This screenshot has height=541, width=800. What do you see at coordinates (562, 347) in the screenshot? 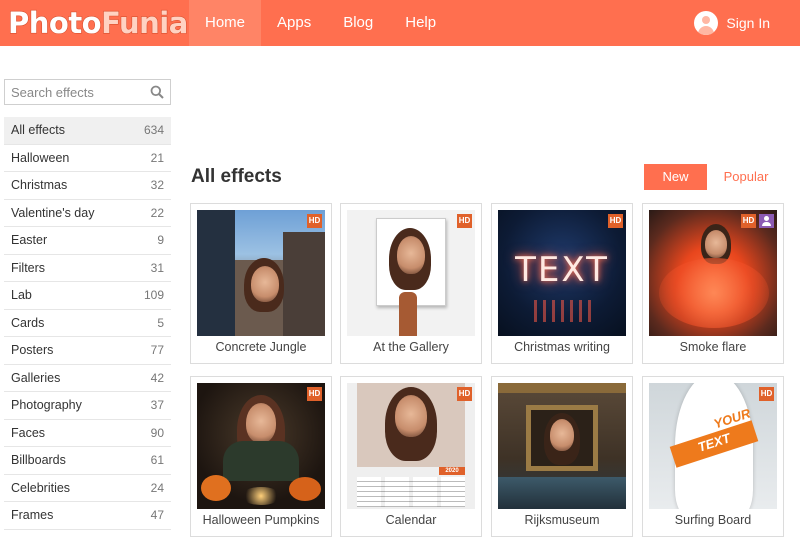
I see `effect-caption: Christmas writing` at bounding box center [562, 347].